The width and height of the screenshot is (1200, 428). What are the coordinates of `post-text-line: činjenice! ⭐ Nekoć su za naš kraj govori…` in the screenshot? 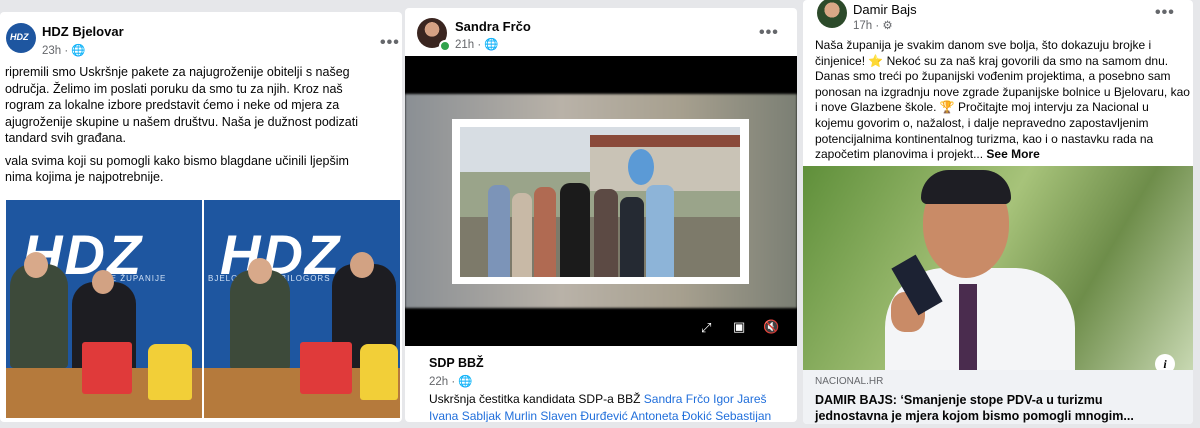 It's located at (992, 60).